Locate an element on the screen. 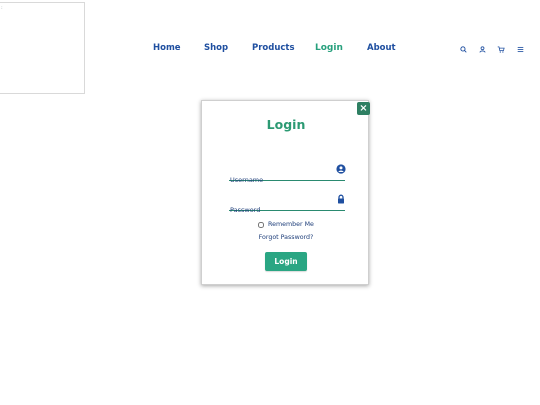  close-icon: × is located at coordinates (363, 108).